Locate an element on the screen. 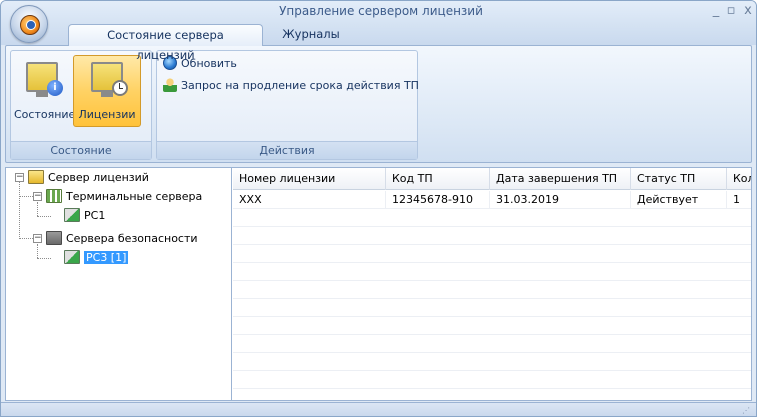 The height and width of the screenshot is (417, 757). ribbon-group-actions-label: Действия is located at coordinates (287, 150).